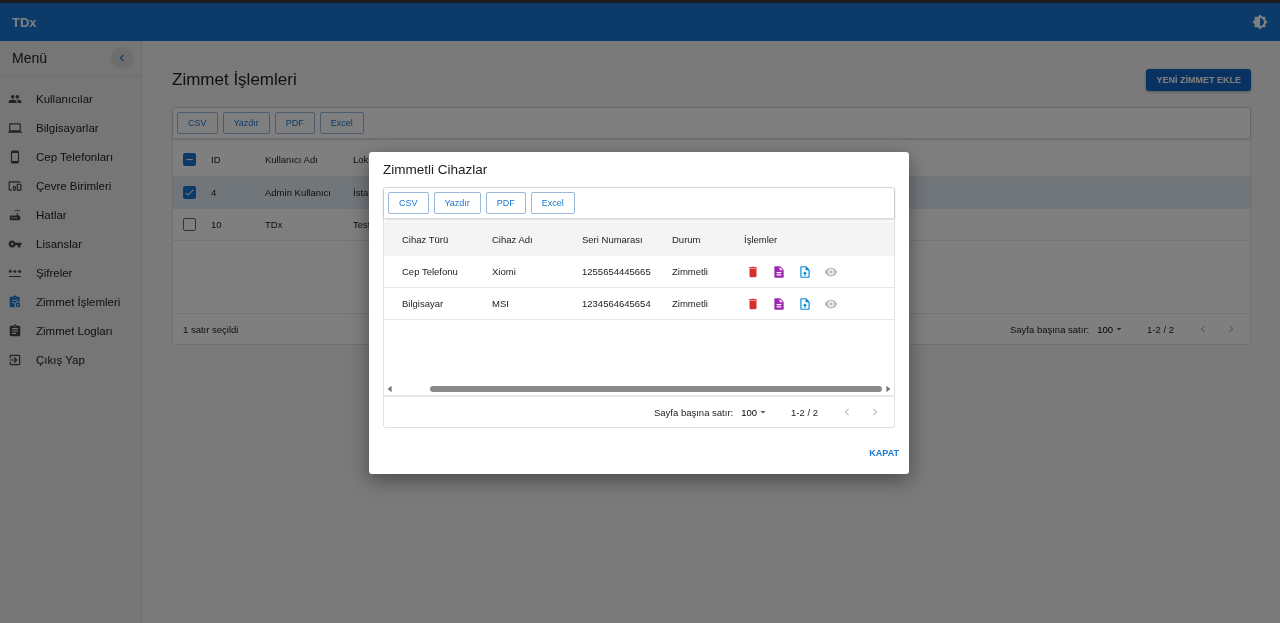  I want to click on table-cell-text: 10, so click(216, 224).